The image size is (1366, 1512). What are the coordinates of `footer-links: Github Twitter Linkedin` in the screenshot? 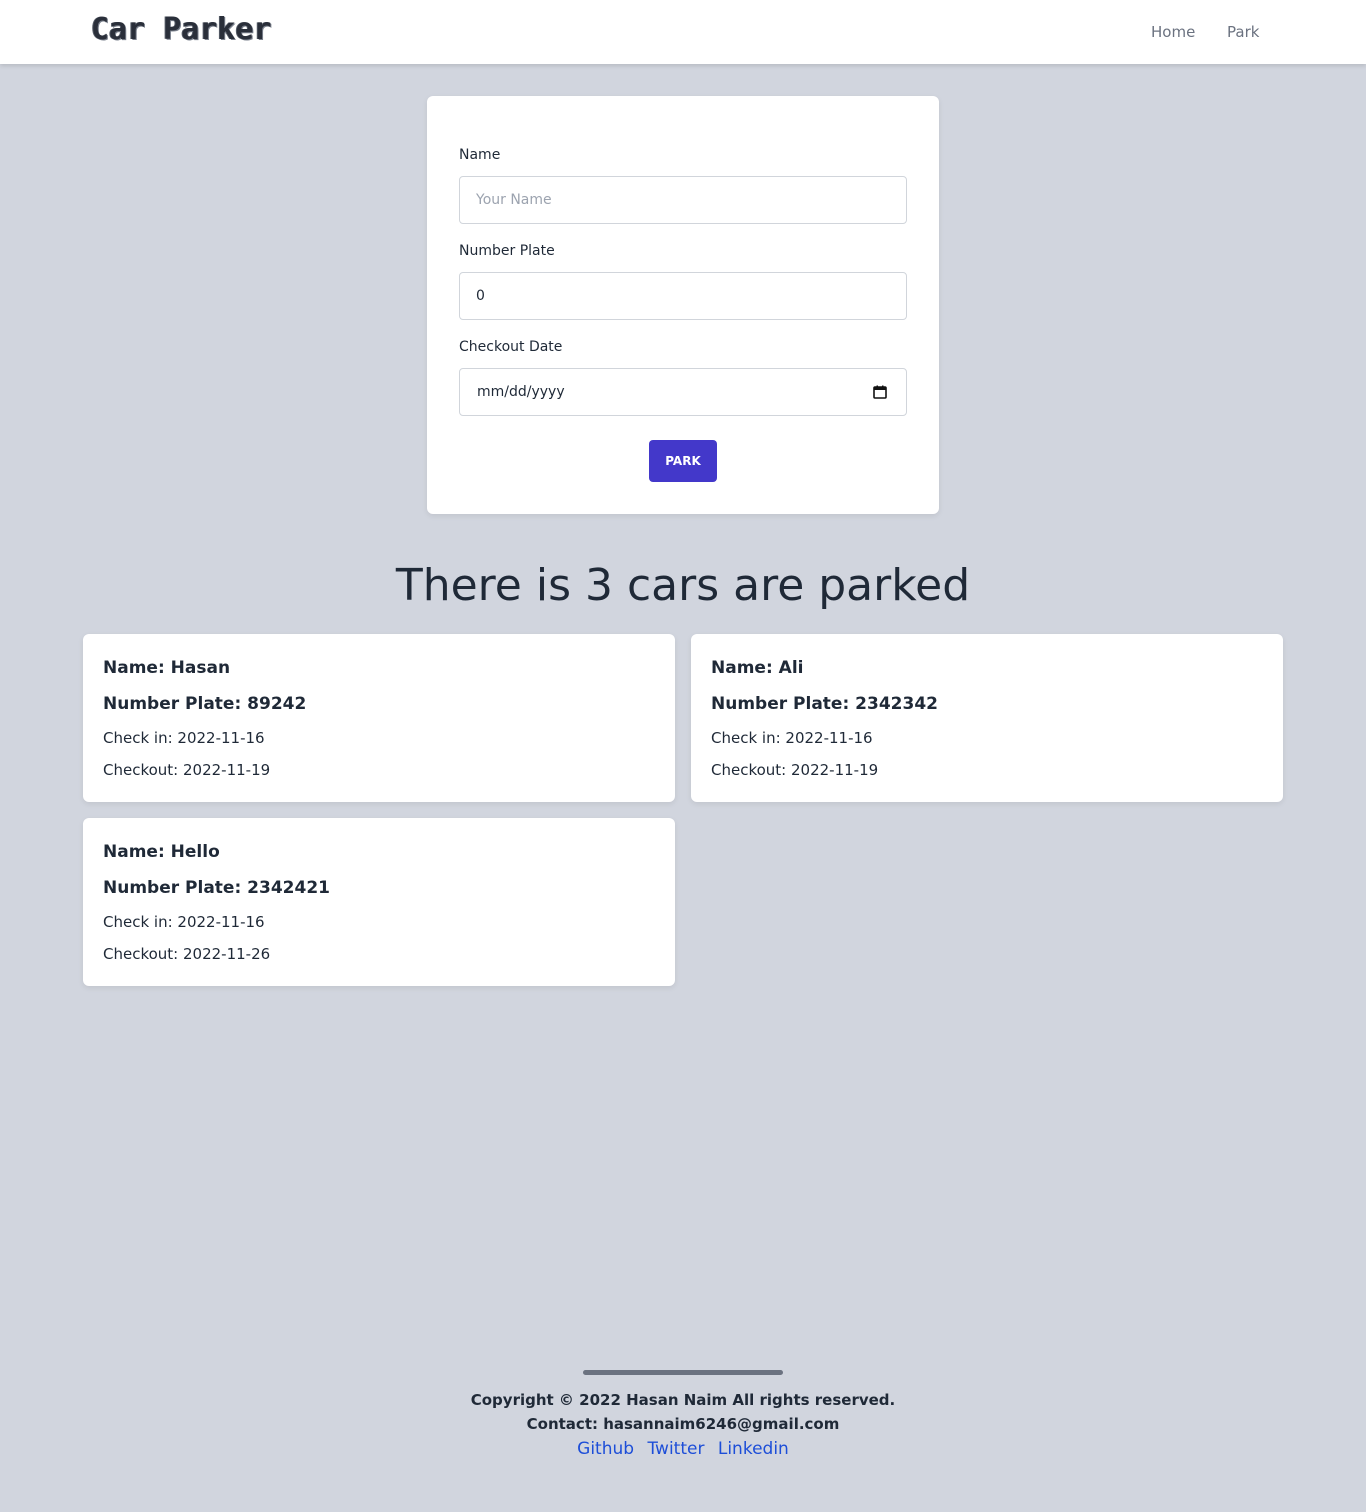 It's located at (683, 1449).